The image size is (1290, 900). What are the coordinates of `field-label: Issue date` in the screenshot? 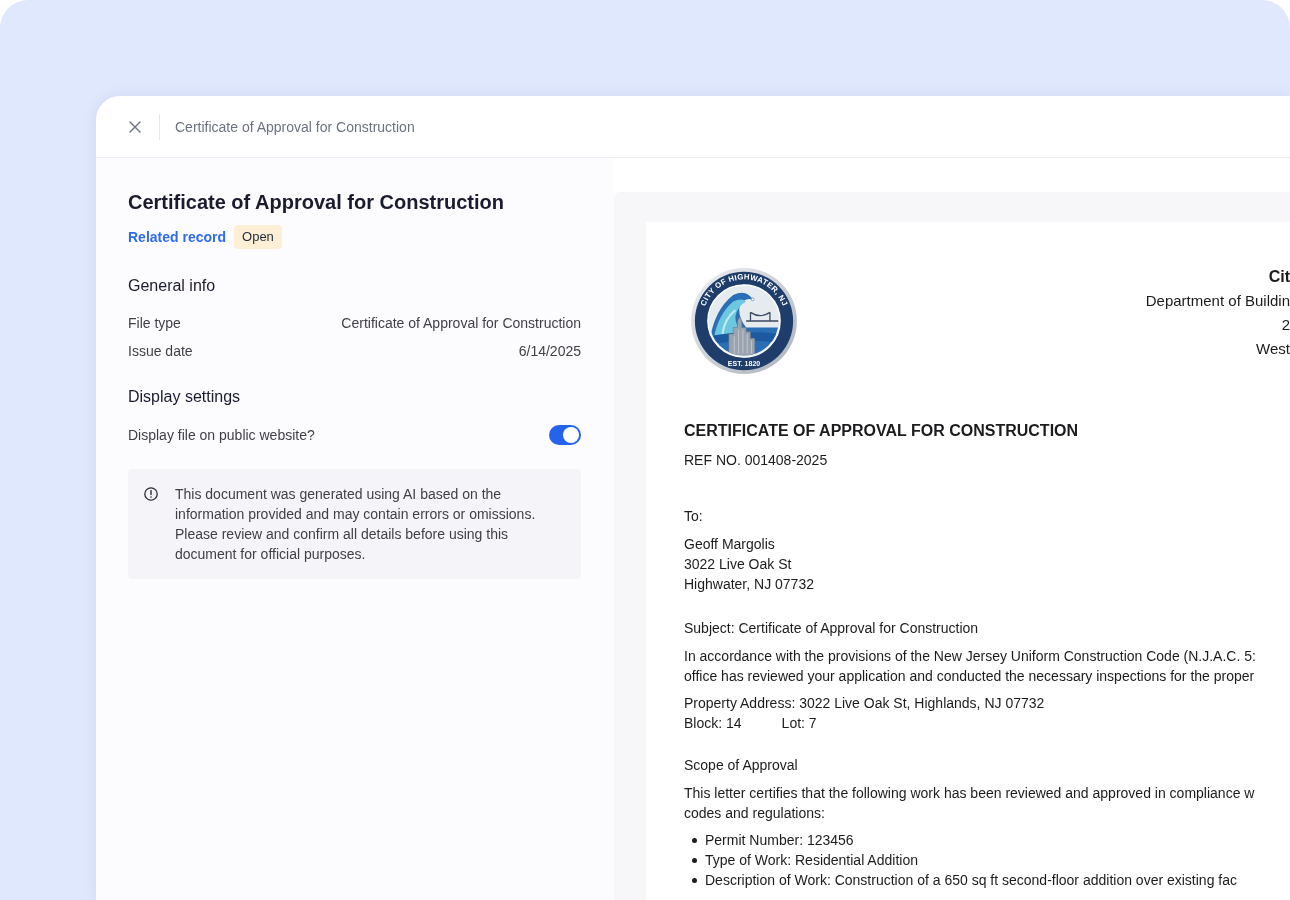 It's located at (160, 351).